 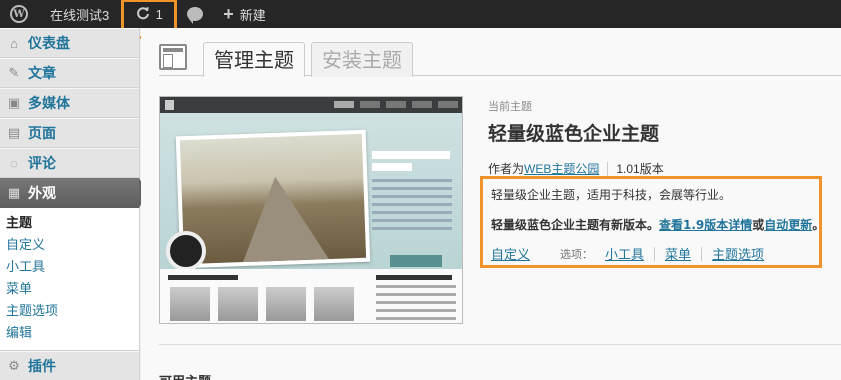 I want to click on theme-options-link: 主题选项, so click(x=738, y=253).